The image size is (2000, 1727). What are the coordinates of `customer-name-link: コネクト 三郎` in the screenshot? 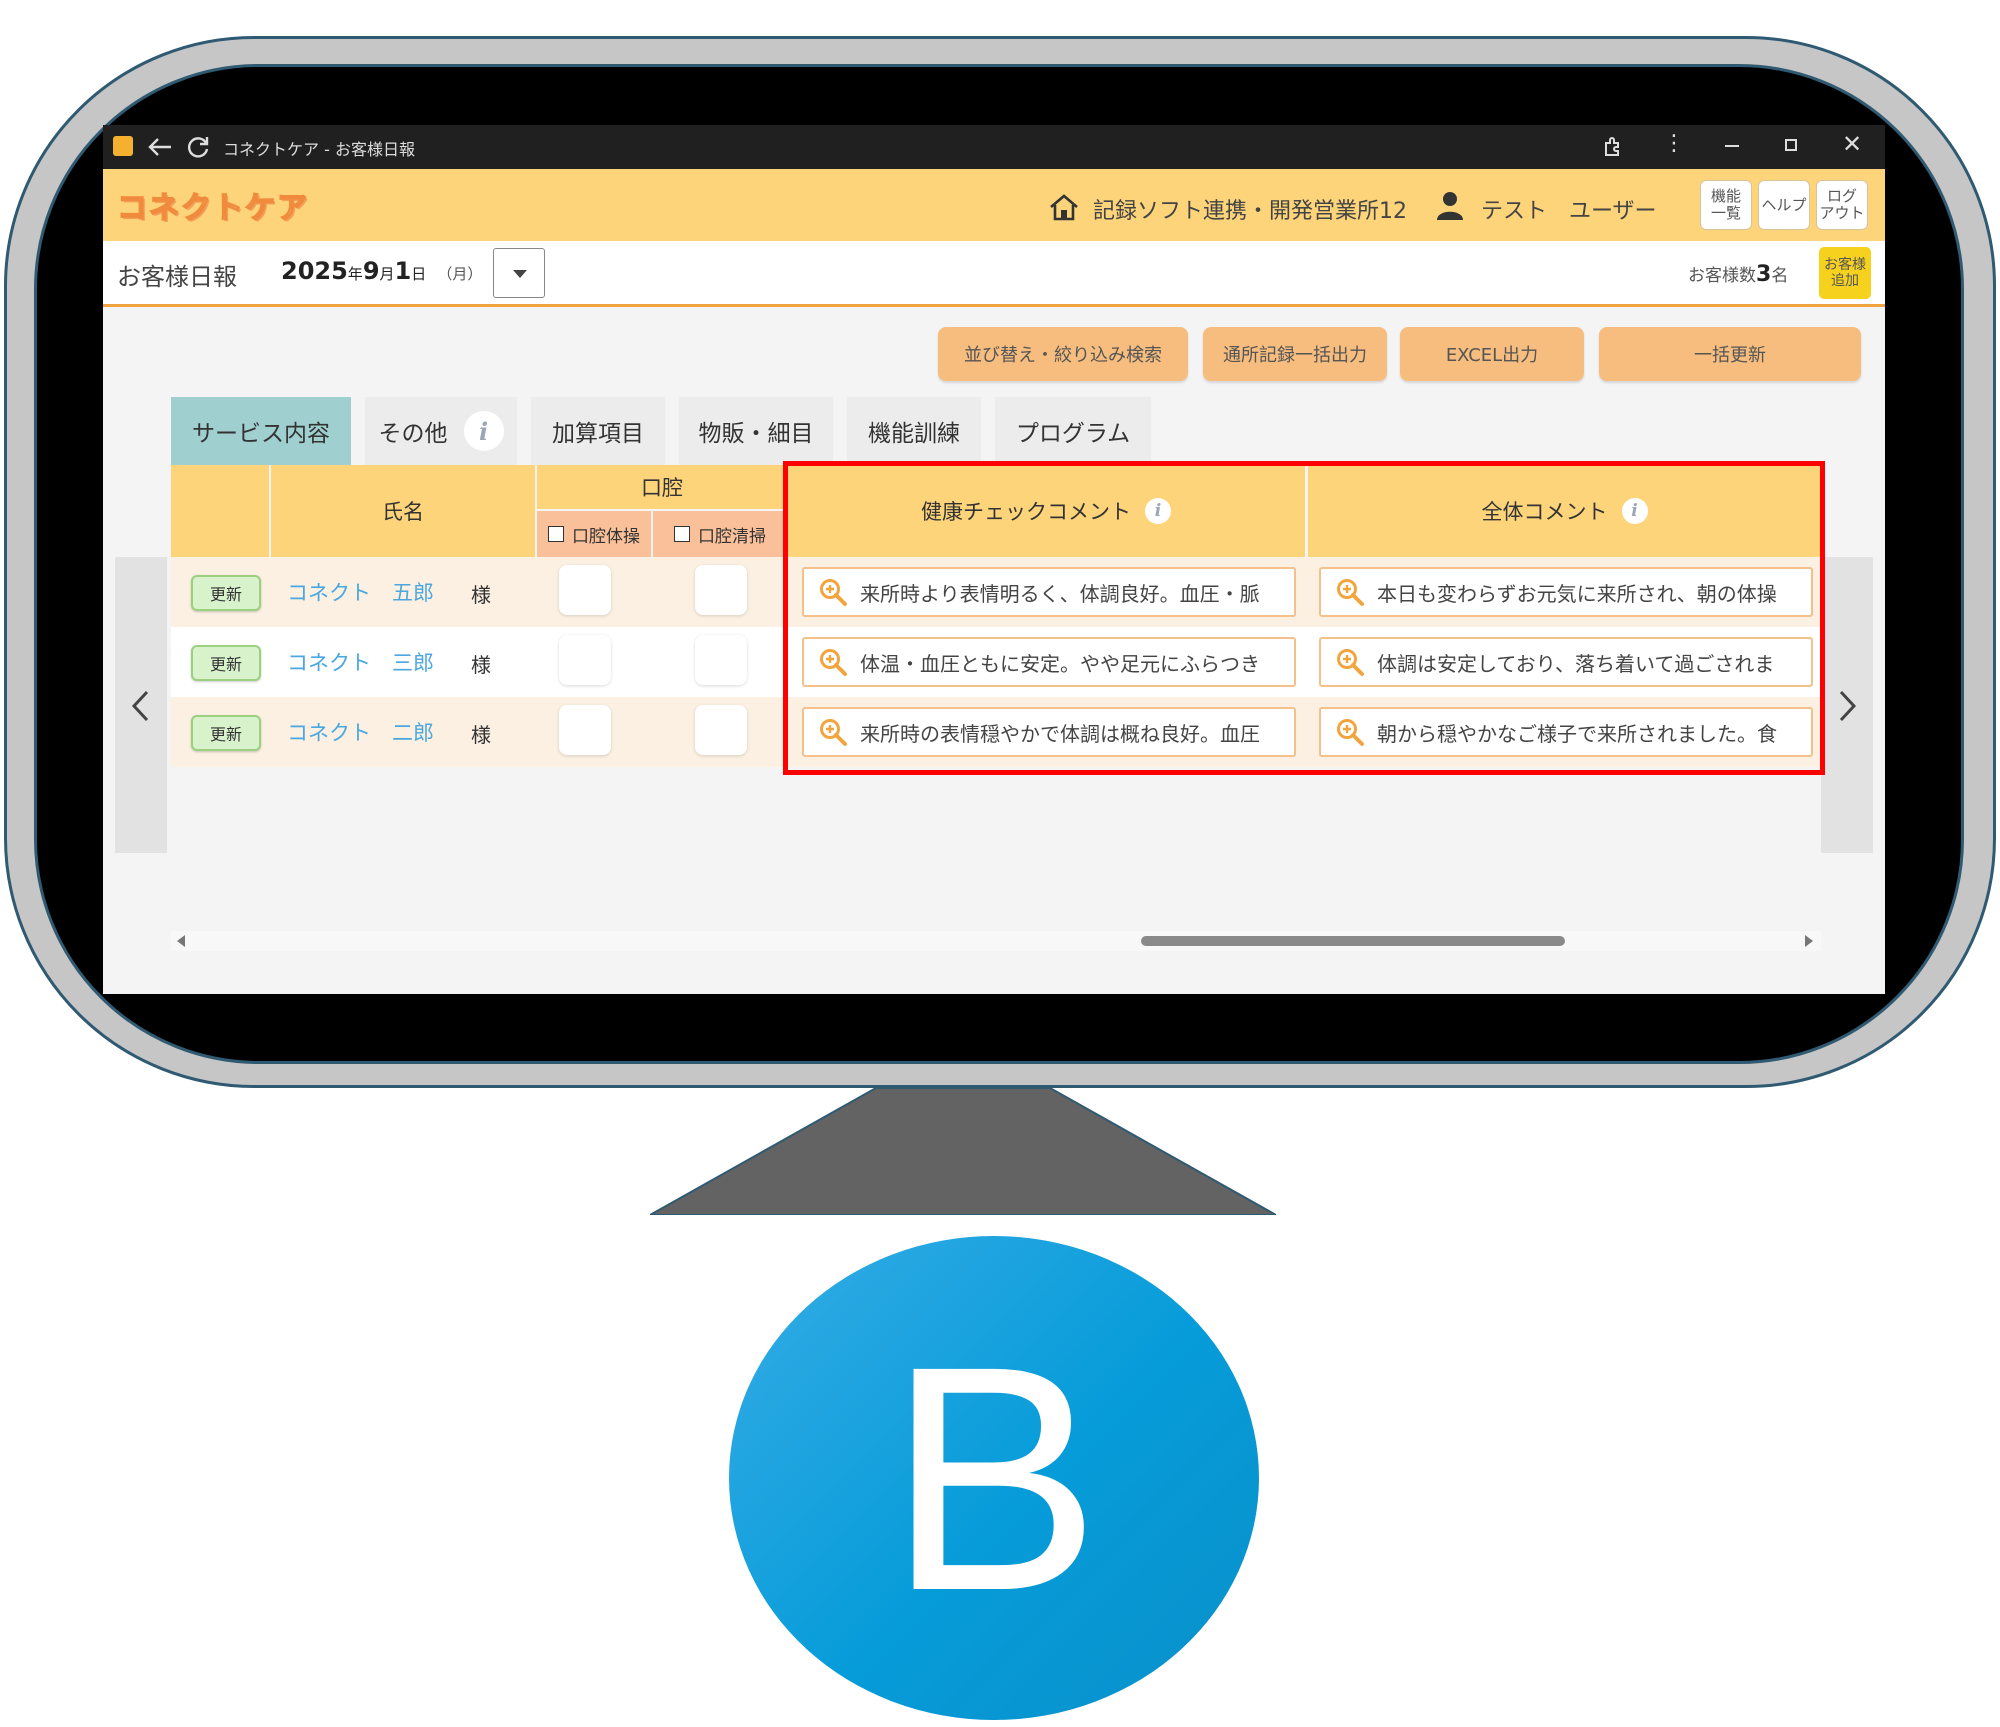 It's located at (360, 662).